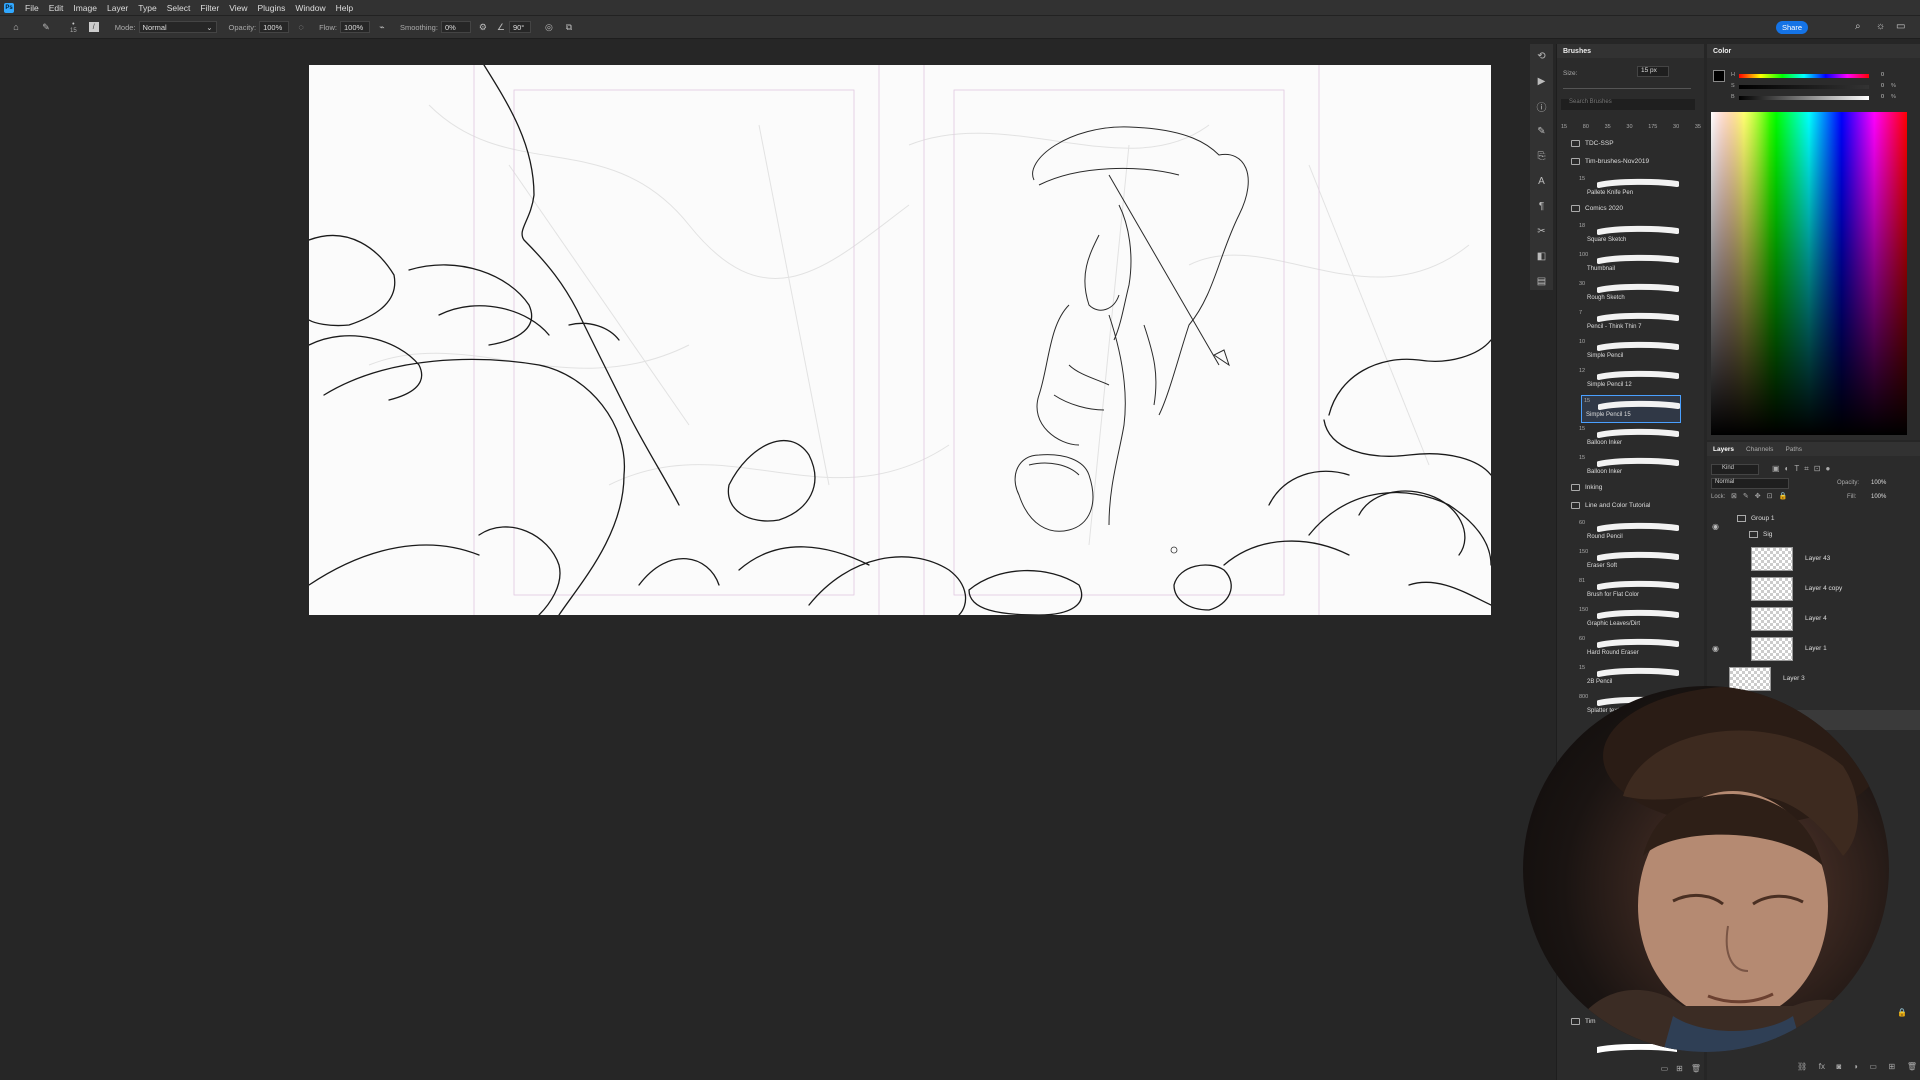 Image resolution: width=1920 pixels, height=1080 pixels. Describe the element at coordinates (1541, 106) in the screenshot. I see `info-icon: ⓘ` at that location.